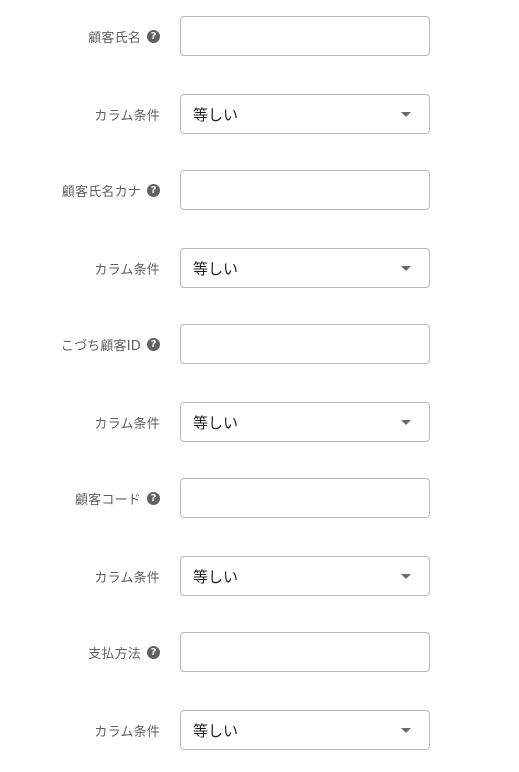  What do you see at coordinates (305, 36) in the screenshot?
I see `customer-name-input` at bounding box center [305, 36].